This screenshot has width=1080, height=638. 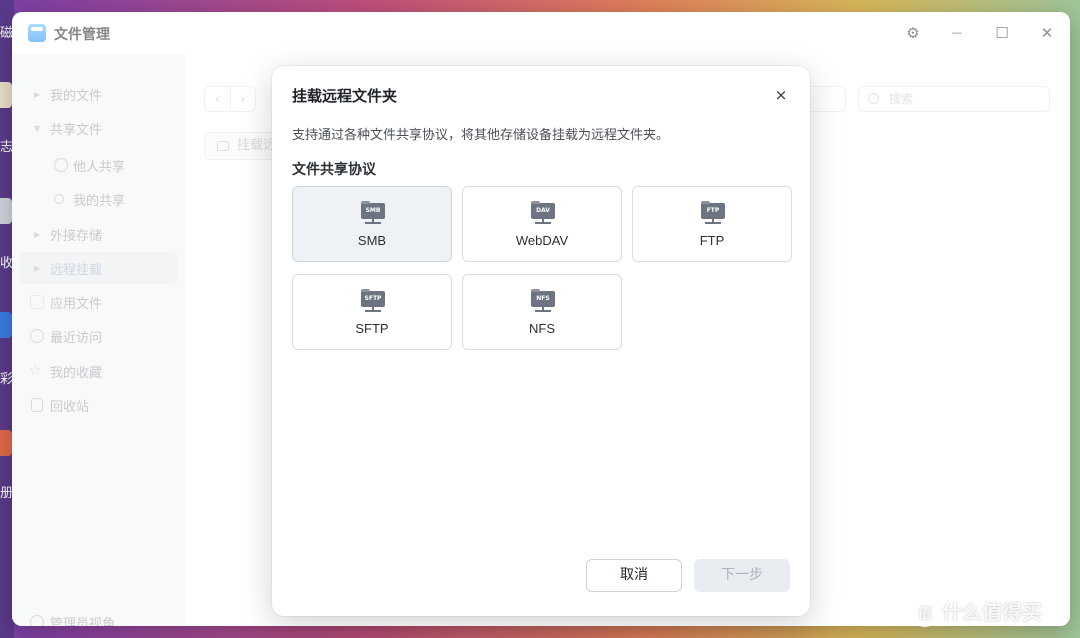 I want to click on protocol-label: SFTP, so click(x=372, y=328).